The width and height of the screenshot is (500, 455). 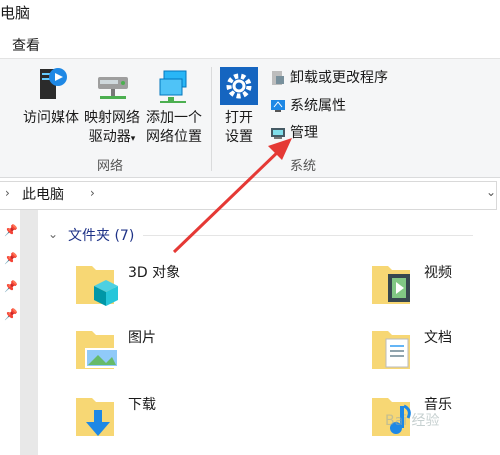 What do you see at coordinates (339, 78) in the screenshot?
I see `uninstall-programs-label: 卸载或更改程序` at bounding box center [339, 78].